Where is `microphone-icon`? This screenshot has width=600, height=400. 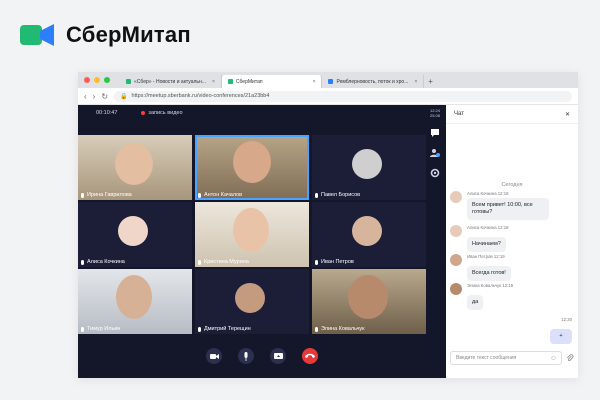
microphone-icon is located at coordinates (246, 356).